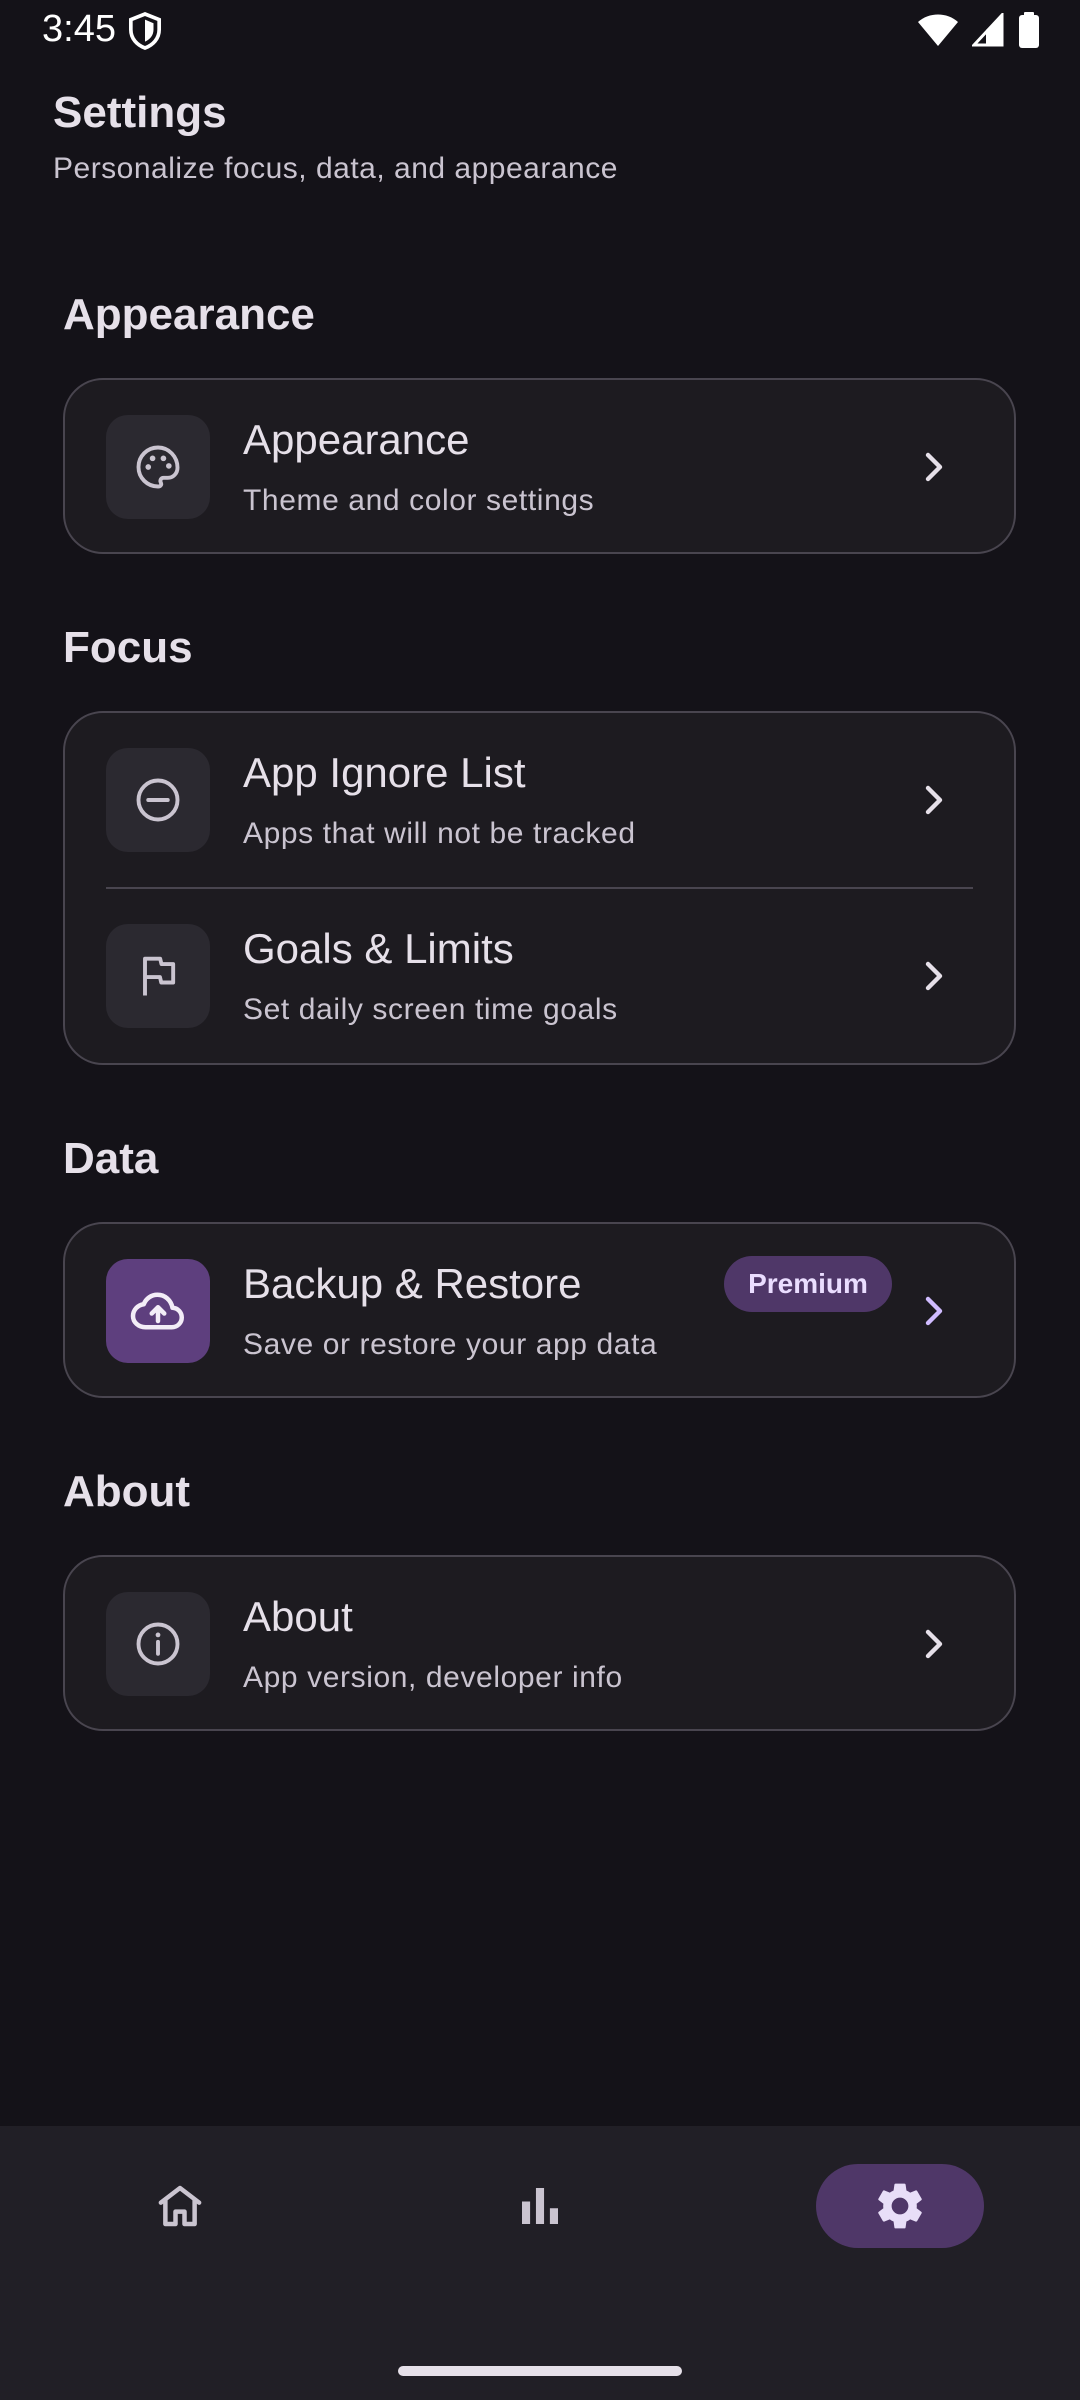 This screenshot has height=2400, width=1080. What do you see at coordinates (128, 647) in the screenshot?
I see `section-title-focus: Focus` at bounding box center [128, 647].